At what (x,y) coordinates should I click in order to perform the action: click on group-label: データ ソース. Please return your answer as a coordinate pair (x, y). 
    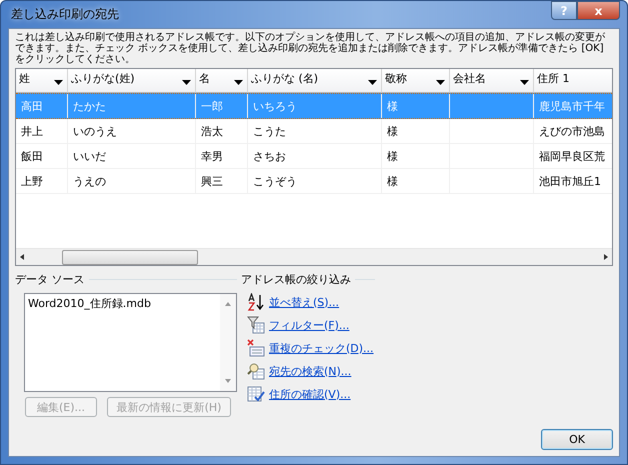
    Looking at the image, I should click on (49, 279).